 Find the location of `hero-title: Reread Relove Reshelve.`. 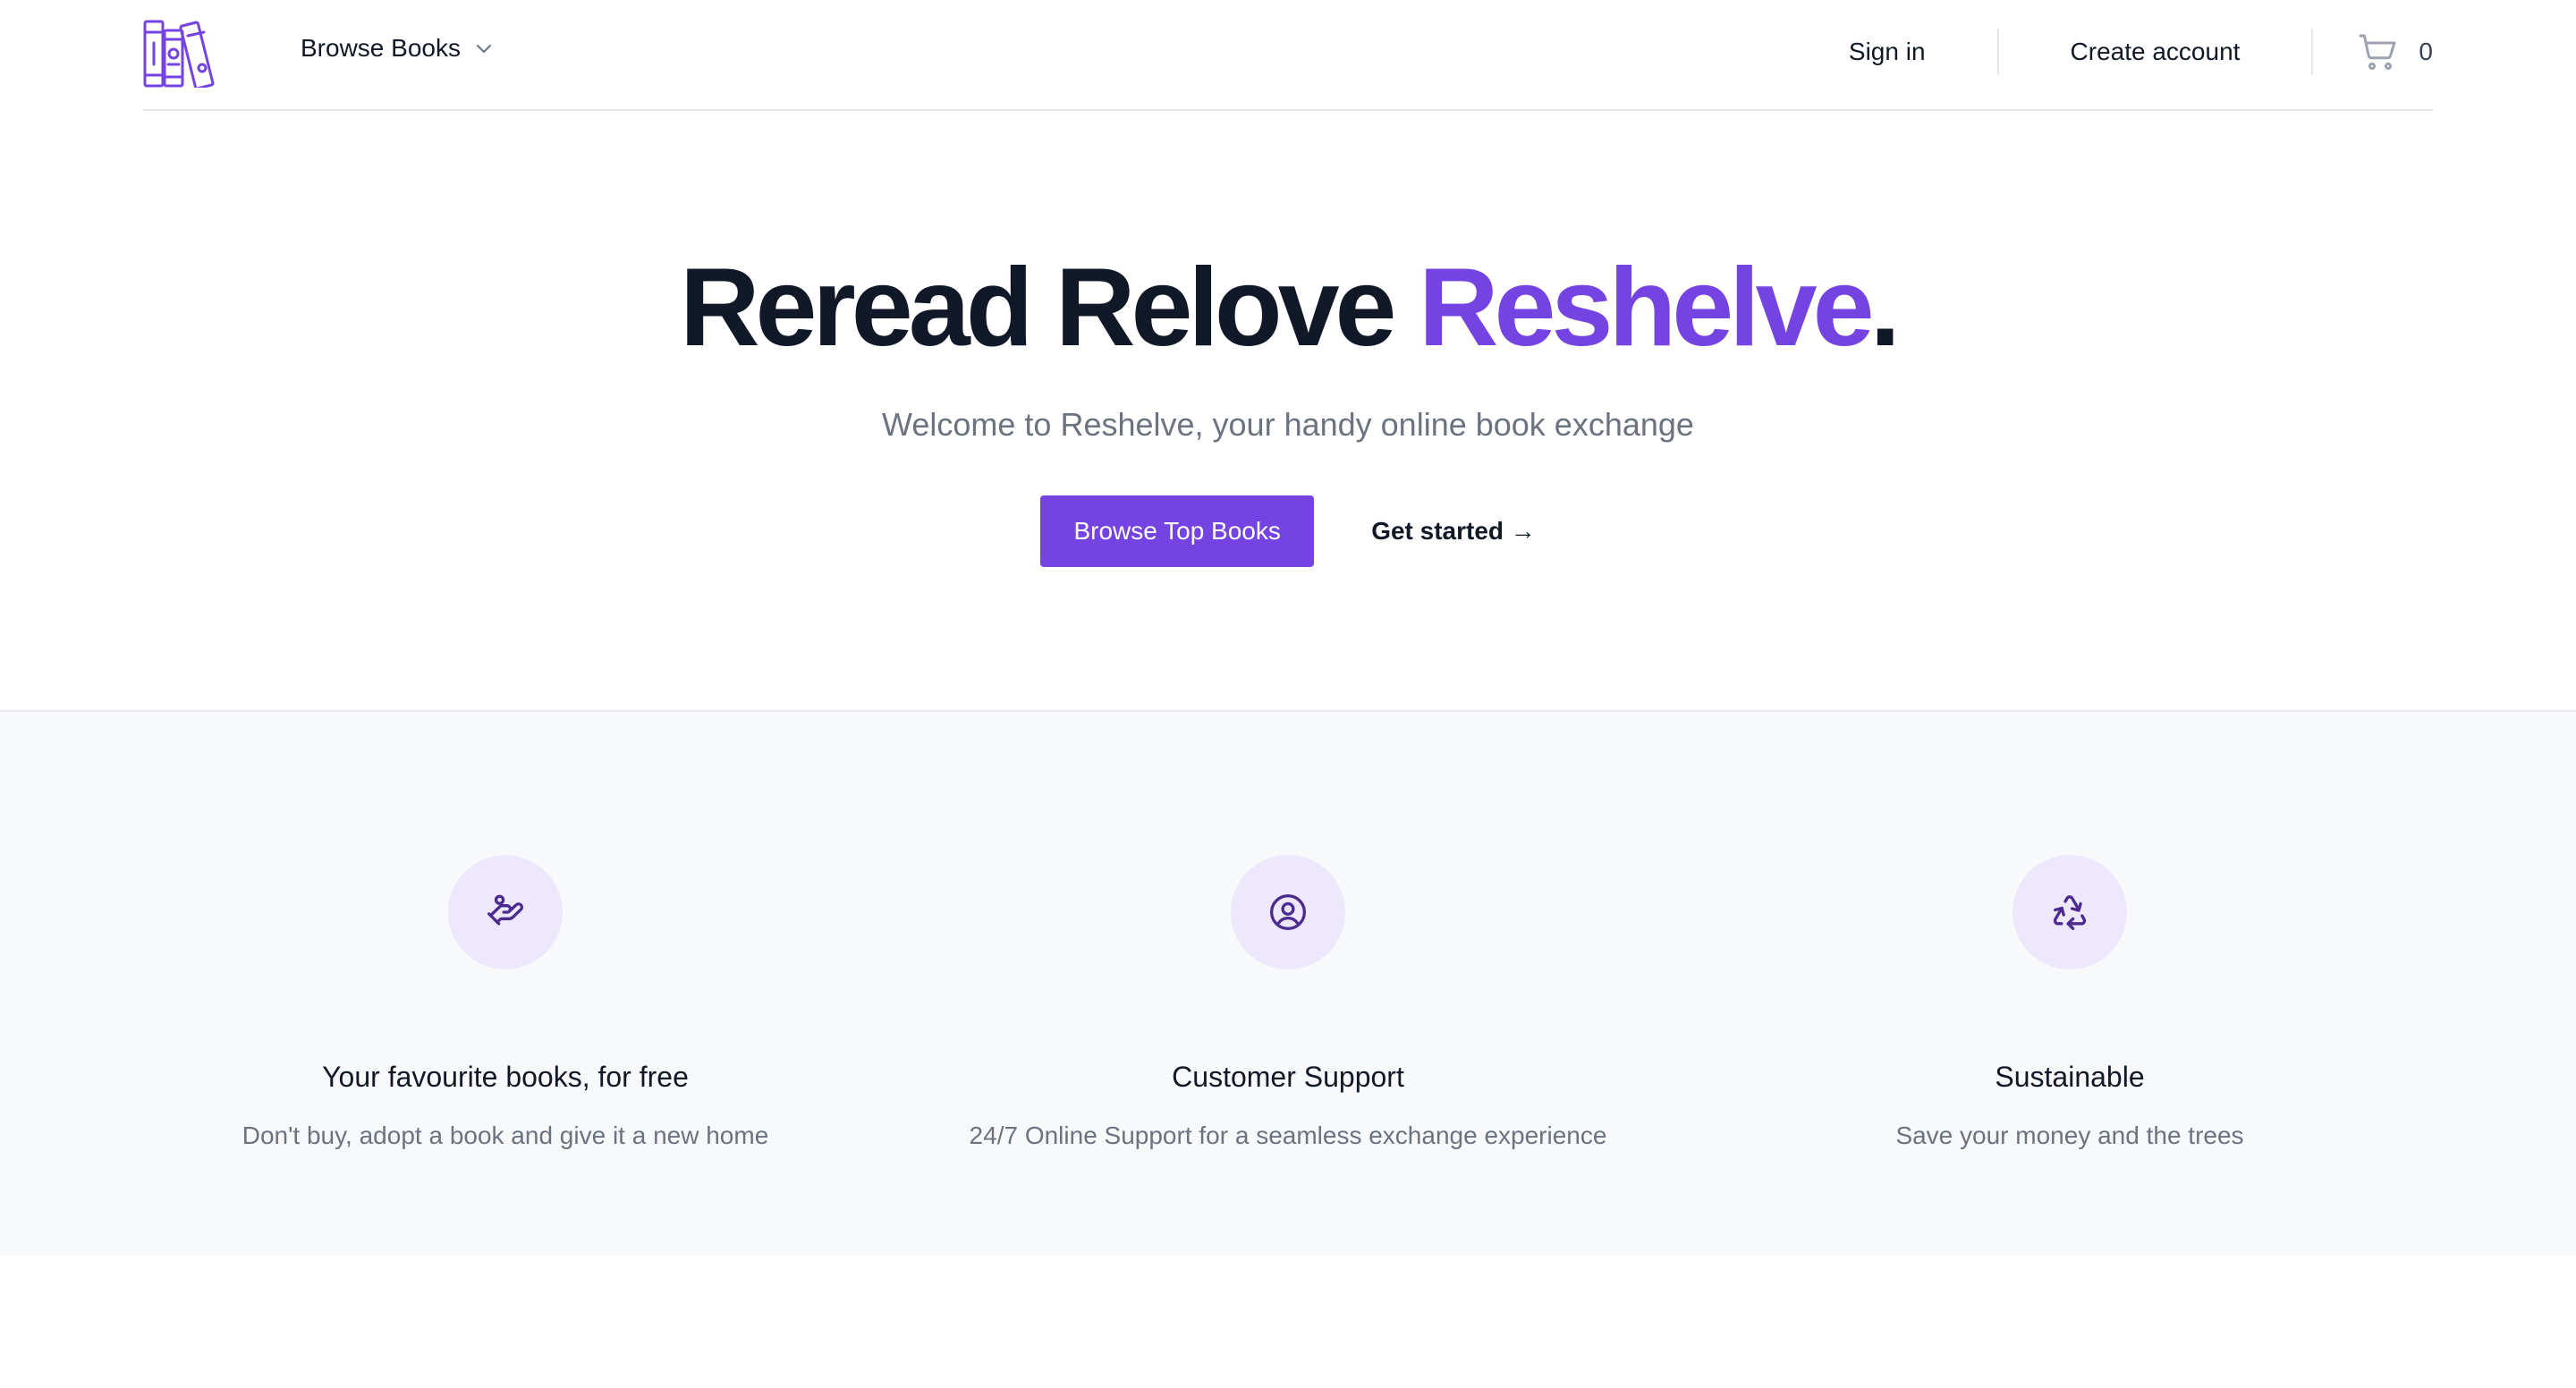

hero-title: Reread Relove Reshelve. is located at coordinates (1288, 308).